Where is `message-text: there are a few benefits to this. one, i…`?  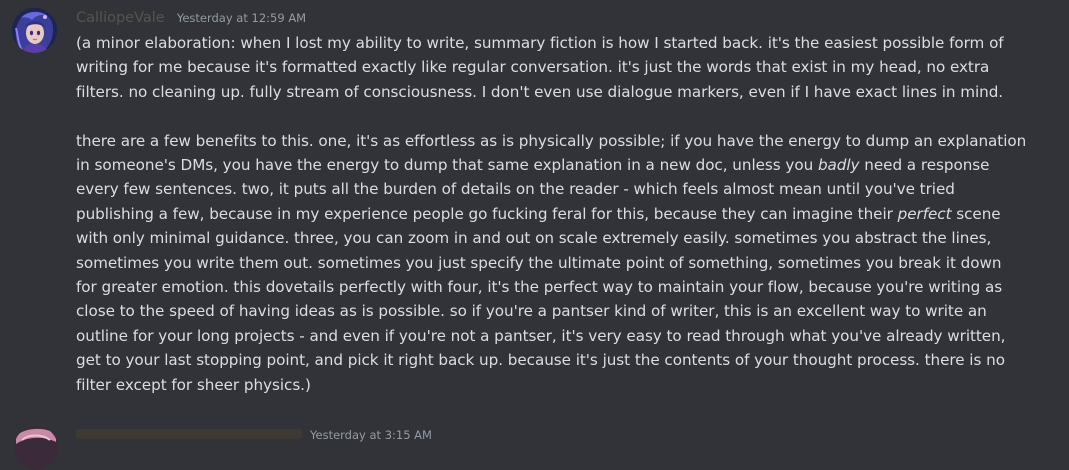
message-text: there are a few benefits to this. one, i… is located at coordinates (551, 140).